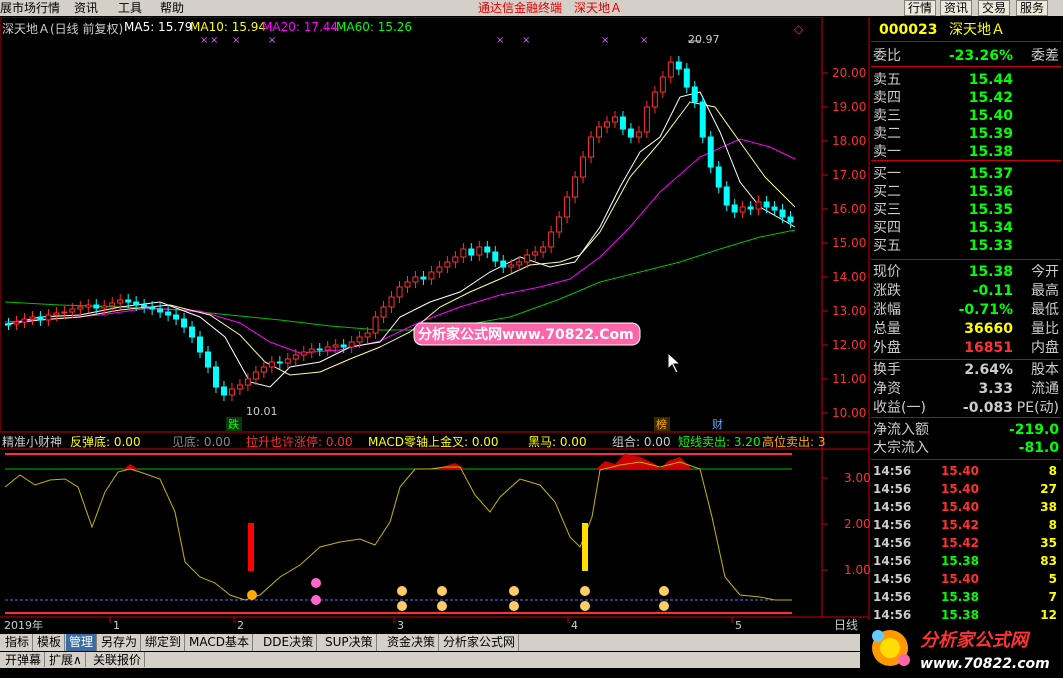  Describe the element at coordinates (86, 8) in the screenshot. I see `menu-news: 资讯` at that location.